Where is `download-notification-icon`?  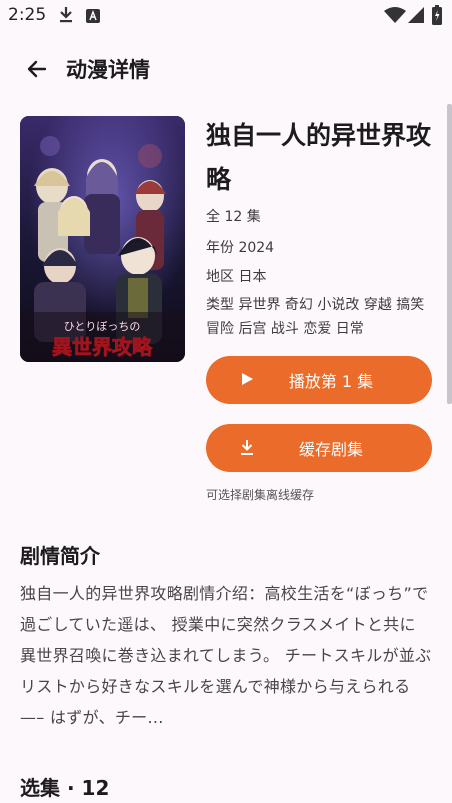 download-notification-icon is located at coordinates (66, 17).